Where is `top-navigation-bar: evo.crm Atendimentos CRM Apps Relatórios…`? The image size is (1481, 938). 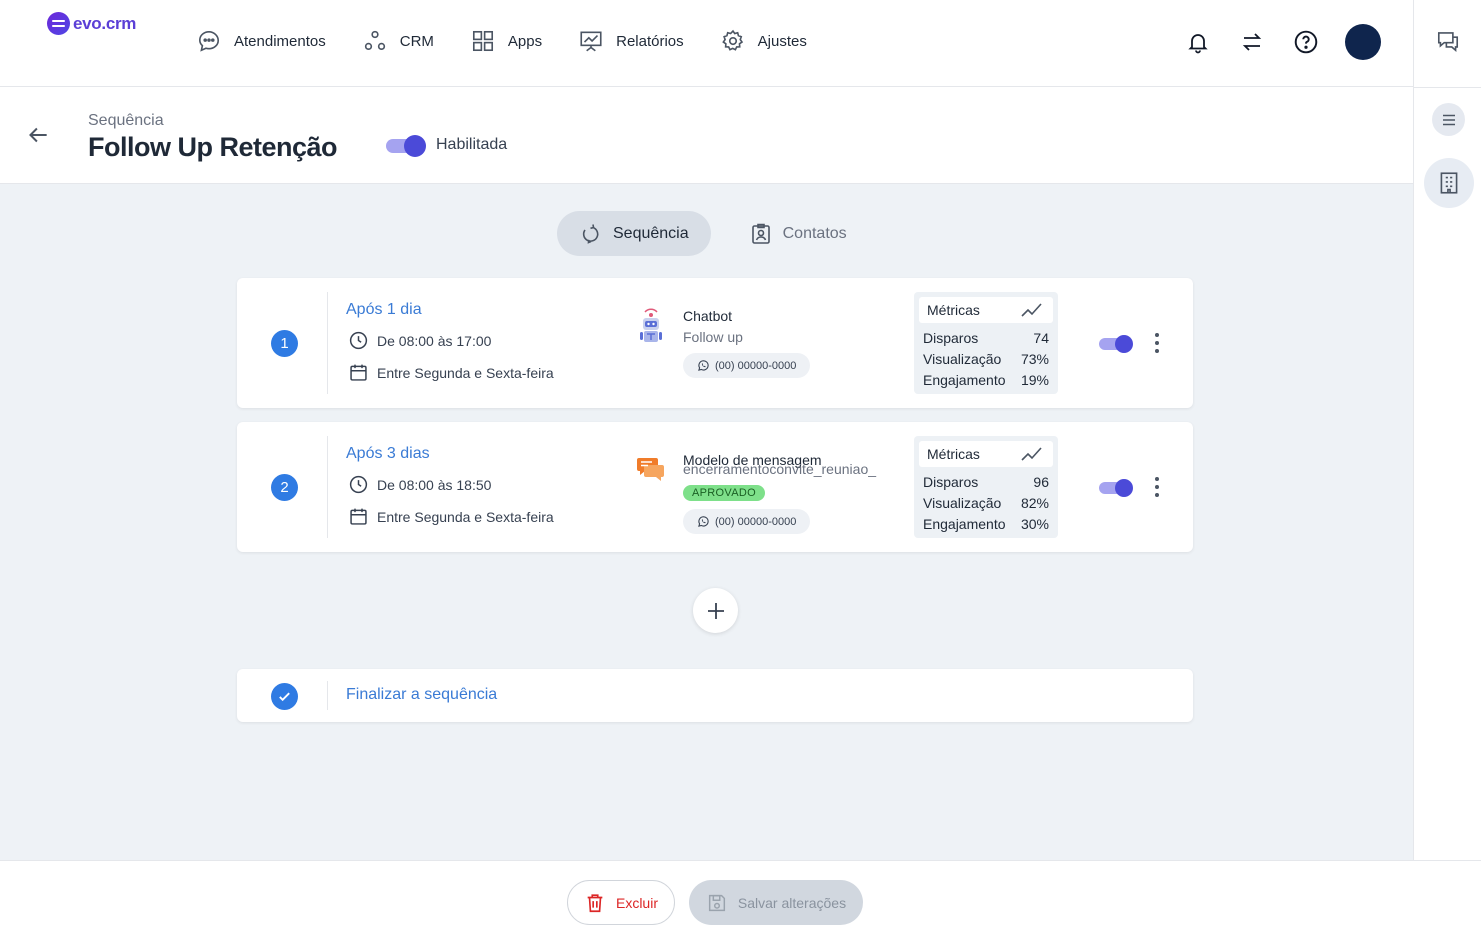 top-navigation-bar: evo.crm Atendimentos CRM Apps Relatórios… is located at coordinates (706, 43).